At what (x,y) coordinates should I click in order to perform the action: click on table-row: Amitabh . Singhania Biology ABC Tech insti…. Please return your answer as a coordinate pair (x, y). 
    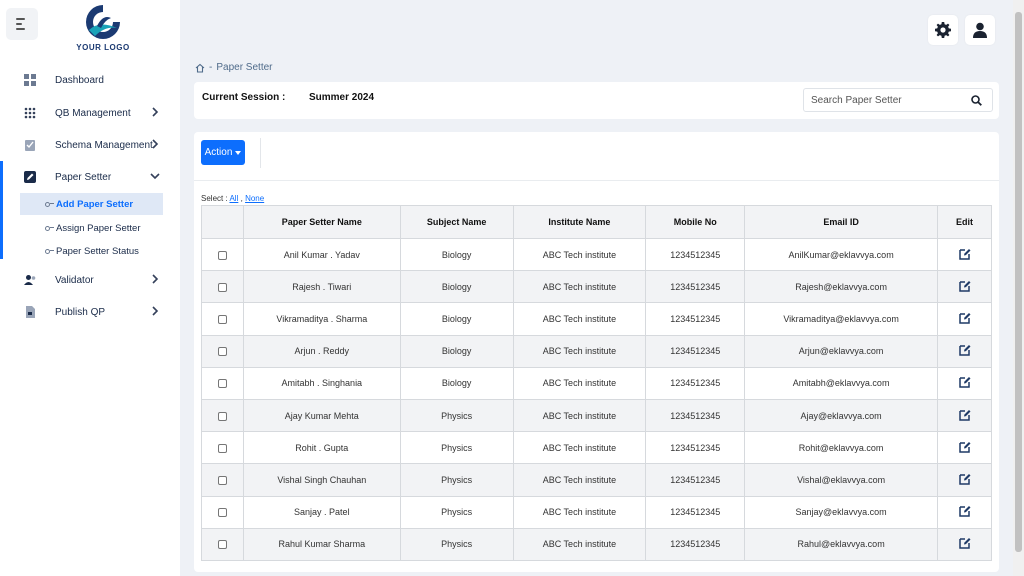
    Looking at the image, I should click on (596, 383).